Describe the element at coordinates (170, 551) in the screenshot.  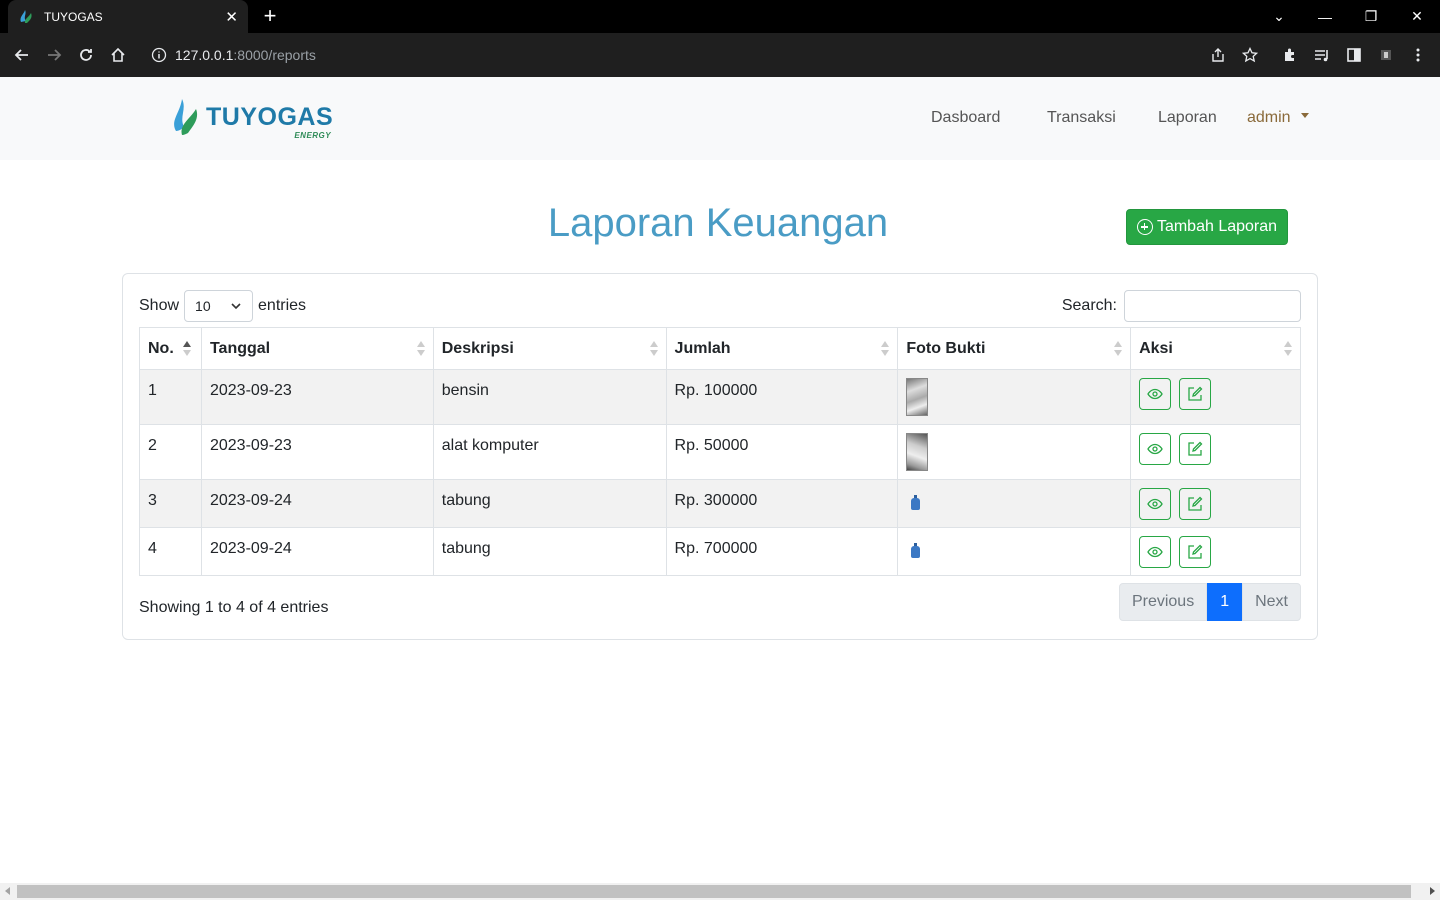
I see `cell-no: 4` at that location.